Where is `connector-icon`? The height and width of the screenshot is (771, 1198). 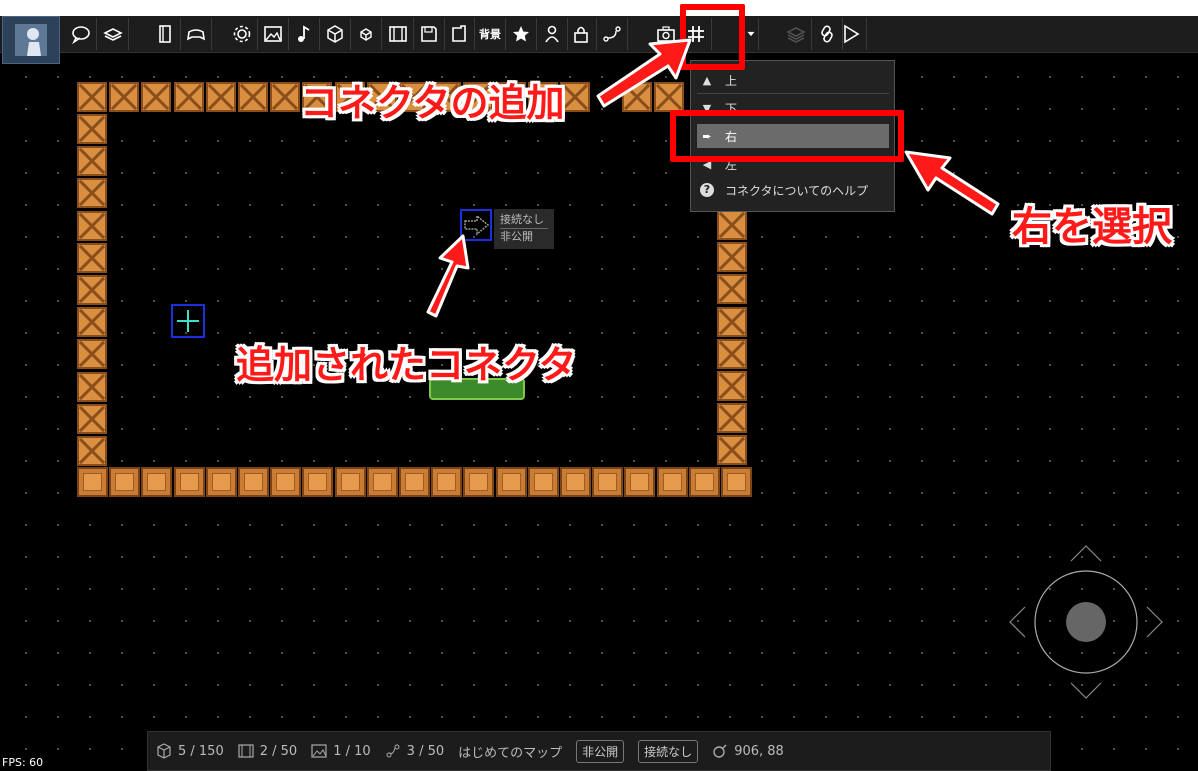 connector-icon is located at coordinates (393, 751).